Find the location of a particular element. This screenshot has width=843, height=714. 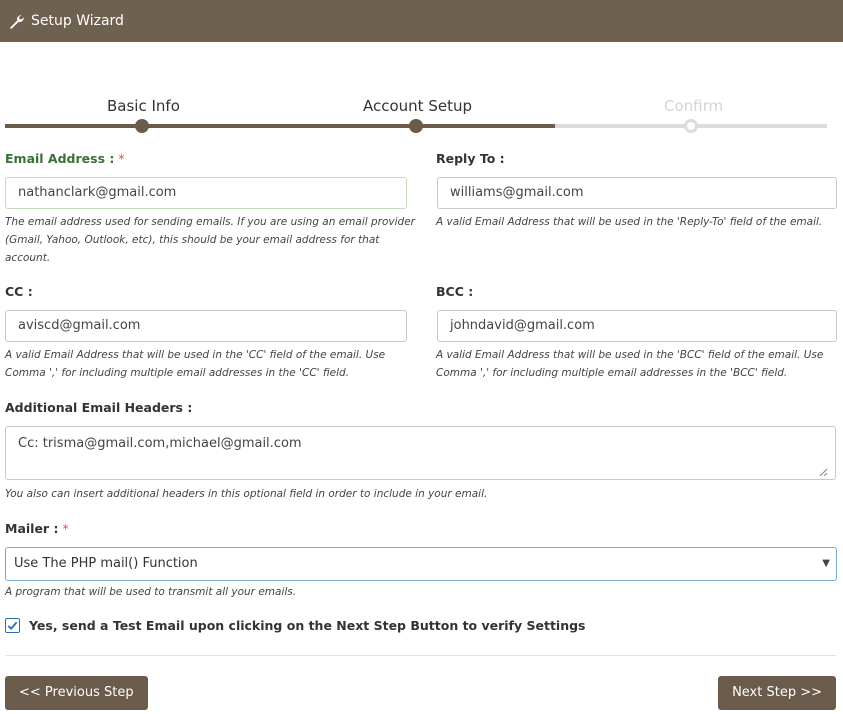

email-label: Email Address : * is located at coordinates (65, 158).